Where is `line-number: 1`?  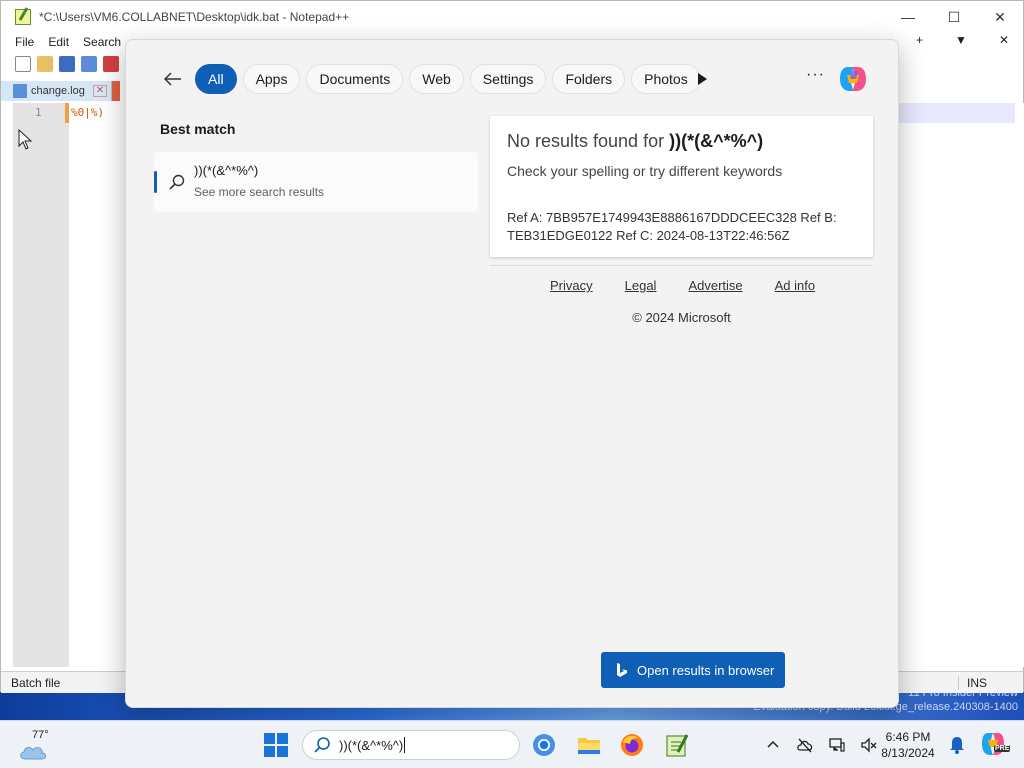
line-number: 1 is located at coordinates (38, 112).